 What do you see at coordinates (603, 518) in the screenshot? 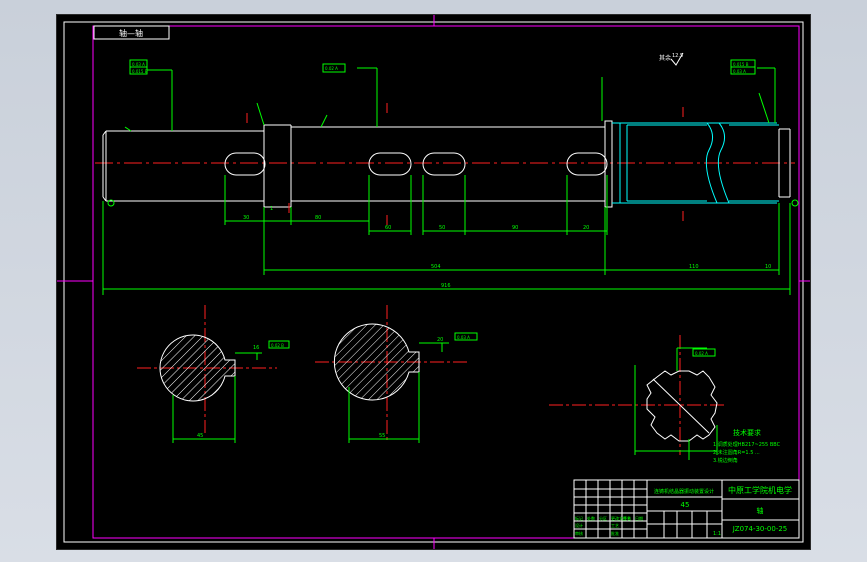
I see `svg-text: 分区` at bounding box center [603, 518].